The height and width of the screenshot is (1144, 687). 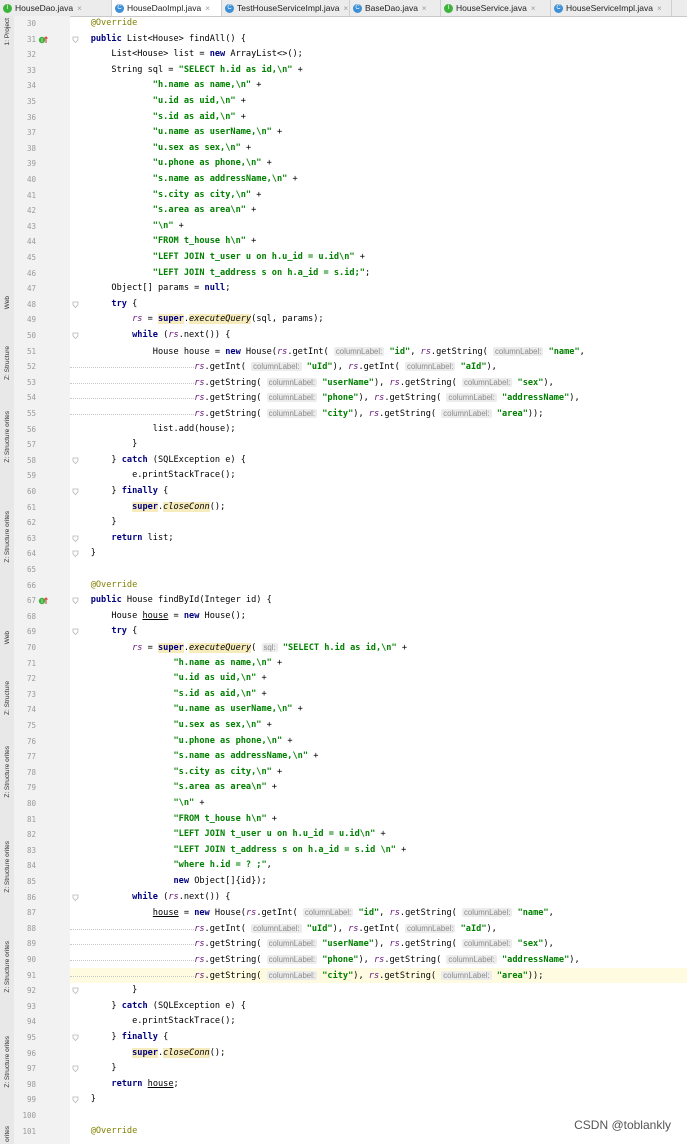 What do you see at coordinates (378, 86) in the screenshot?
I see `code-line: "h.name as name,\n" +` at bounding box center [378, 86].